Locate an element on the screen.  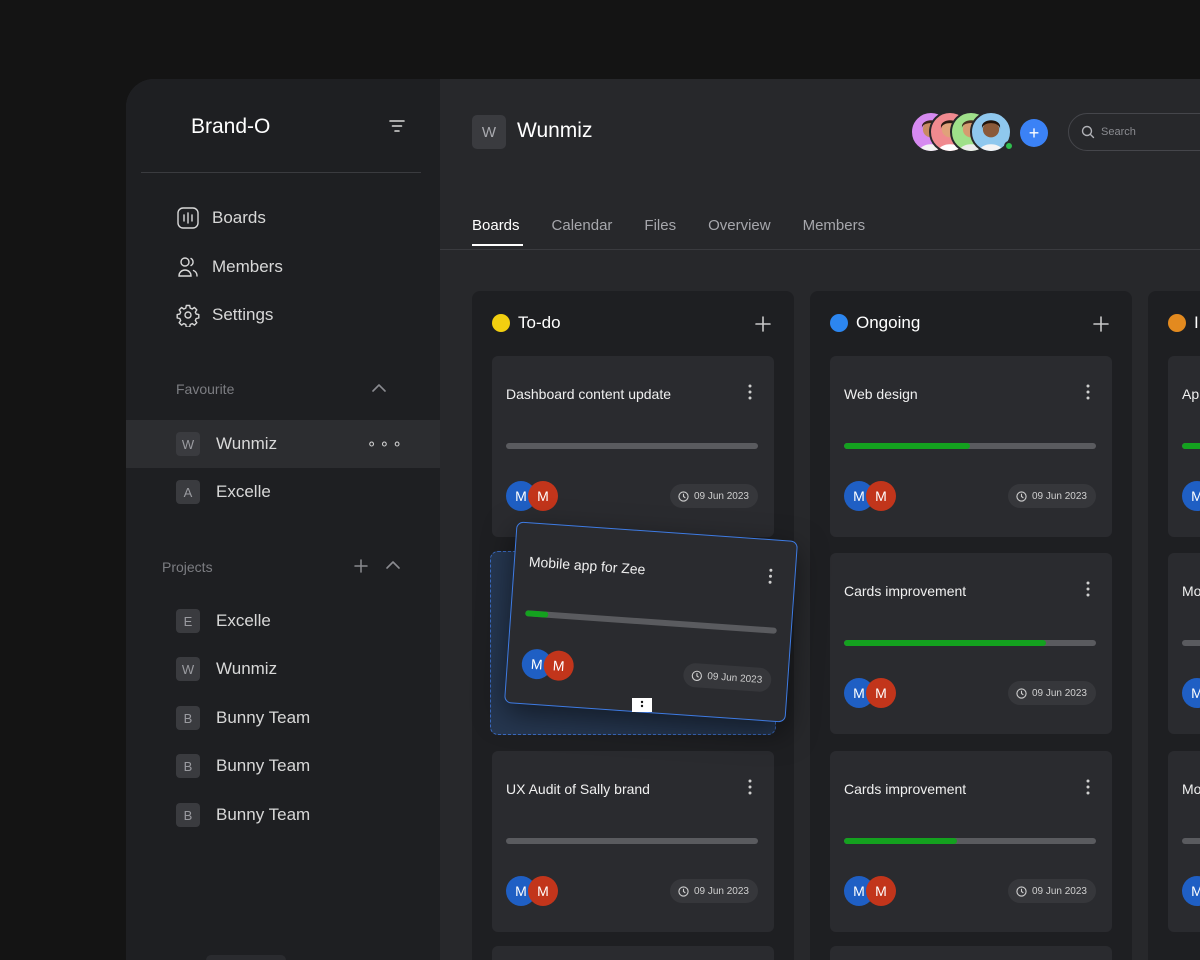
task-card: UX Audit of Sally brand M M 09 Jun 2023 is located at coordinates (633, 841).